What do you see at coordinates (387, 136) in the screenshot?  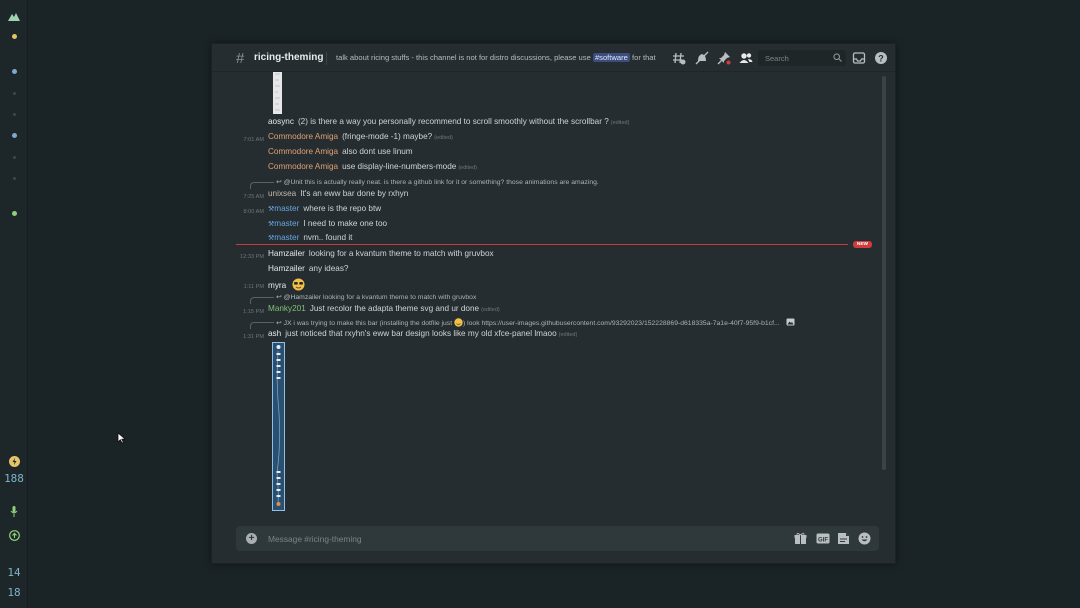 I see `message-text: (fringe-mode -1) maybe?` at bounding box center [387, 136].